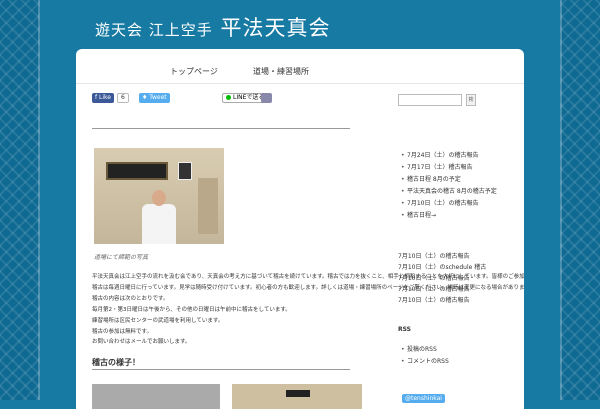 This screenshot has width=600, height=409. What do you see at coordinates (121, 257) in the screenshot?
I see `photo-caption: 道場にて師範の写真` at bounding box center [121, 257].